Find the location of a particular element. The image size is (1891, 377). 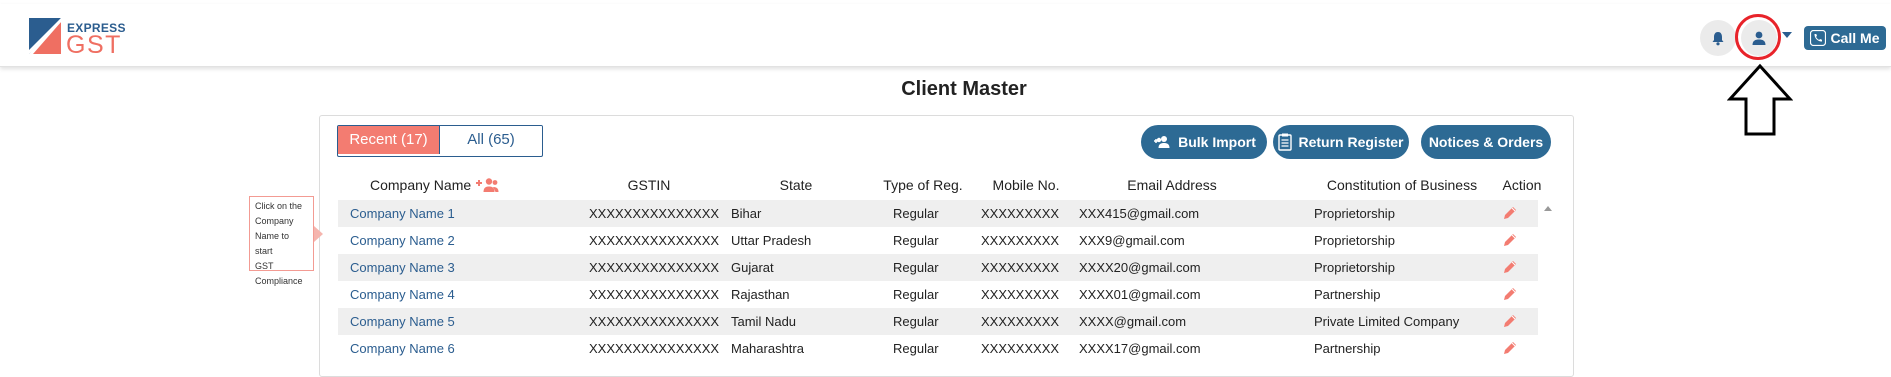

state-cell: Gujarat is located at coordinates (752, 267).